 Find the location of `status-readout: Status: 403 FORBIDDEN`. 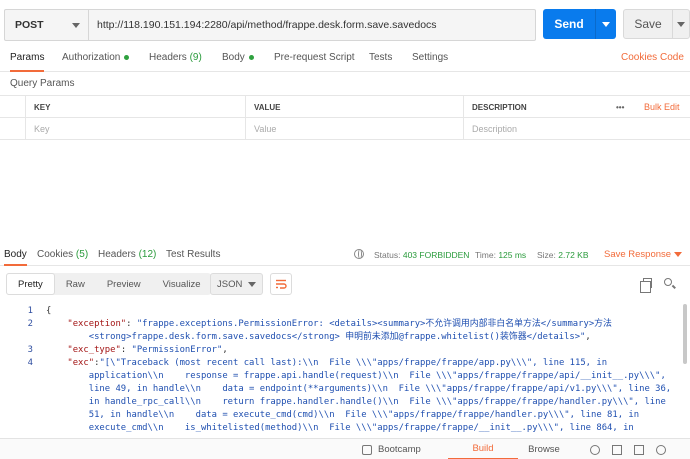

status-readout: Status: 403 FORBIDDEN is located at coordinates (421, 255).